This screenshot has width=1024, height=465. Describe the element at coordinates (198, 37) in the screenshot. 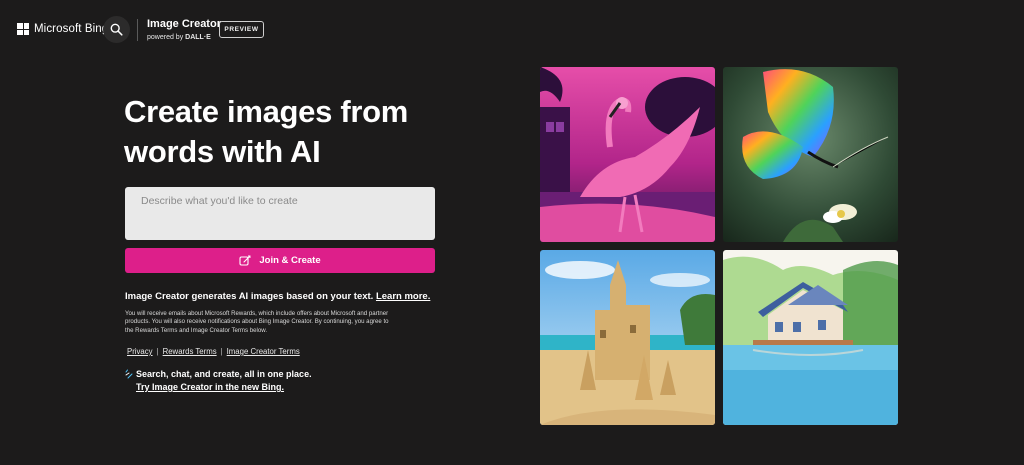

I see `dalle-brand: DALL·E` at that location.